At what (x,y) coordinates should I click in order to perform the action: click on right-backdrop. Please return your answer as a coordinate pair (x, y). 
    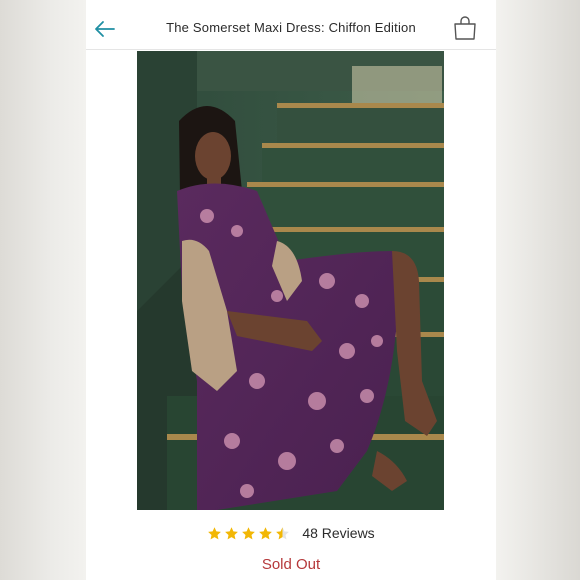
    Looking at the image, I should click on (538, 290).